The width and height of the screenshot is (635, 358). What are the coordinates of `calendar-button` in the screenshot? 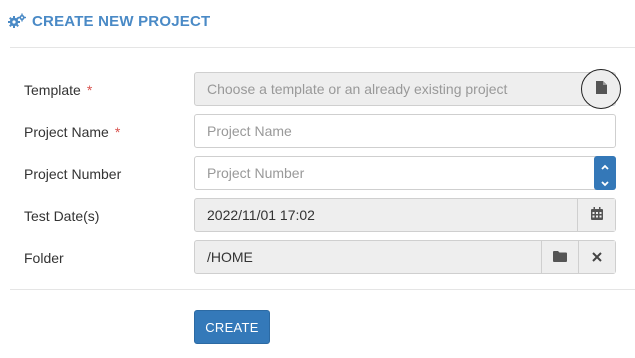 It's located at (596, 215).